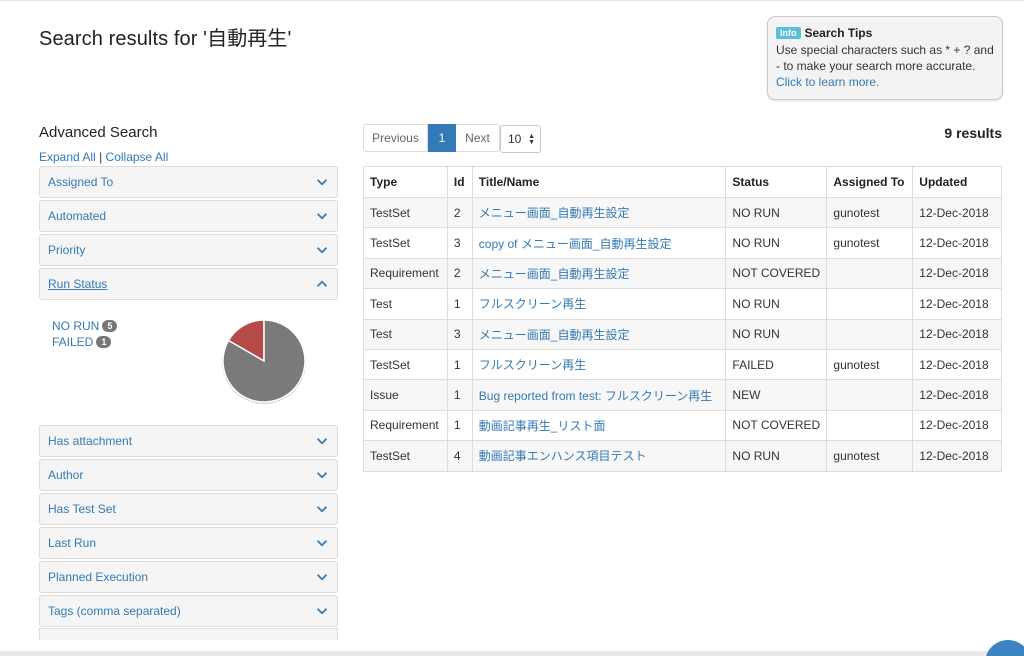 The image size is (1024, 656). Describe the element at coordinates (78, 284) in the screenshot. I see `filter-label: Run Status` at that location.